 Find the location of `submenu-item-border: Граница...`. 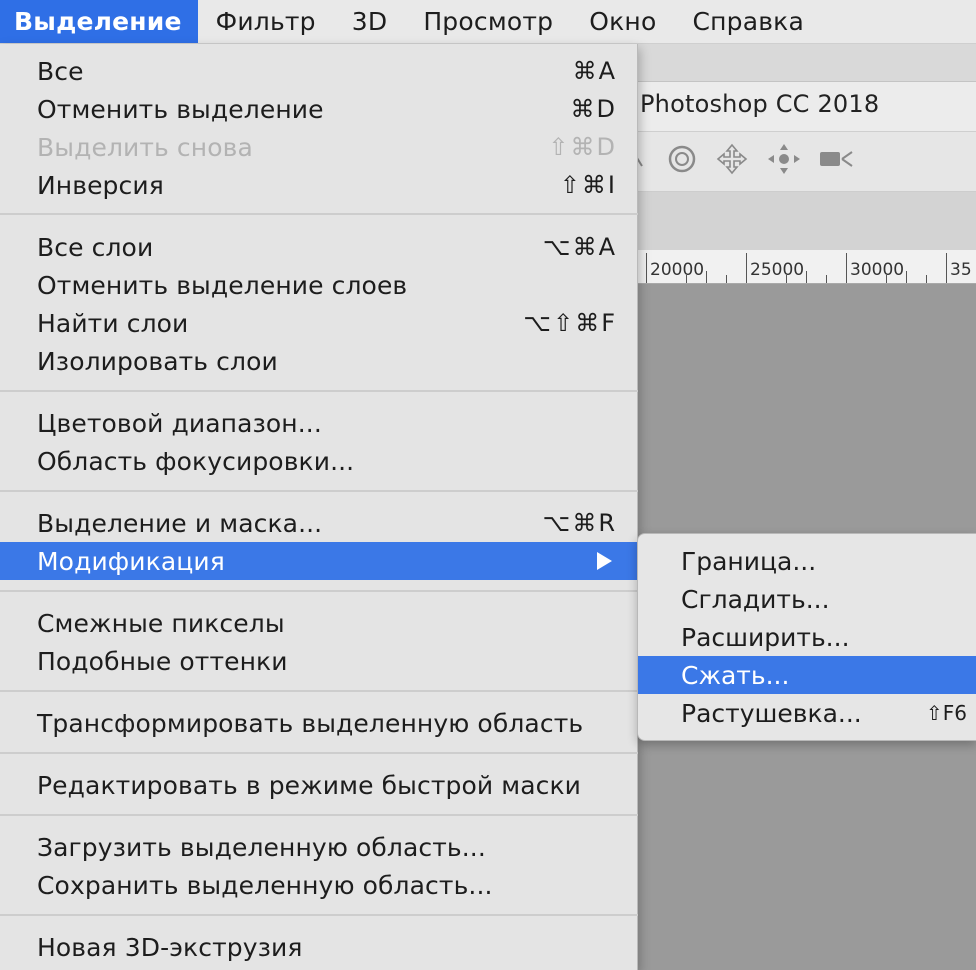

submenu-item-border: Граница... is located at coordinates (807, 561).